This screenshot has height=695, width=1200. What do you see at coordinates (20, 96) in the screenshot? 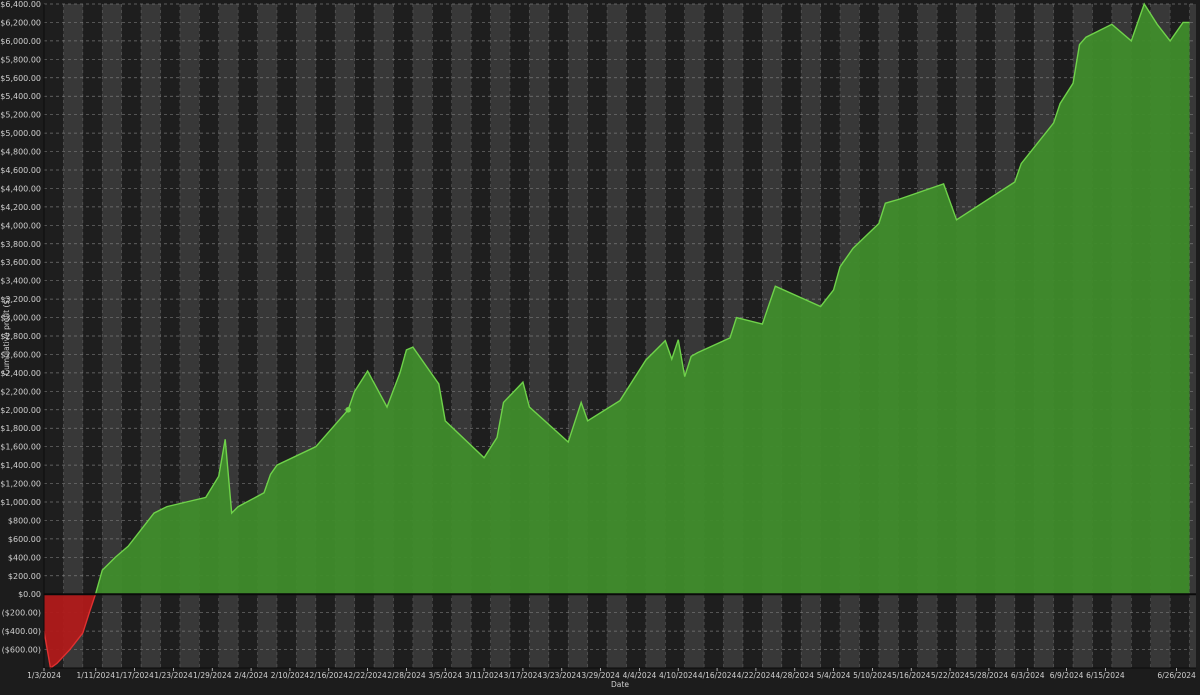
I see `y-tick-label: $5,400.00` at bounding box center [20, 96].